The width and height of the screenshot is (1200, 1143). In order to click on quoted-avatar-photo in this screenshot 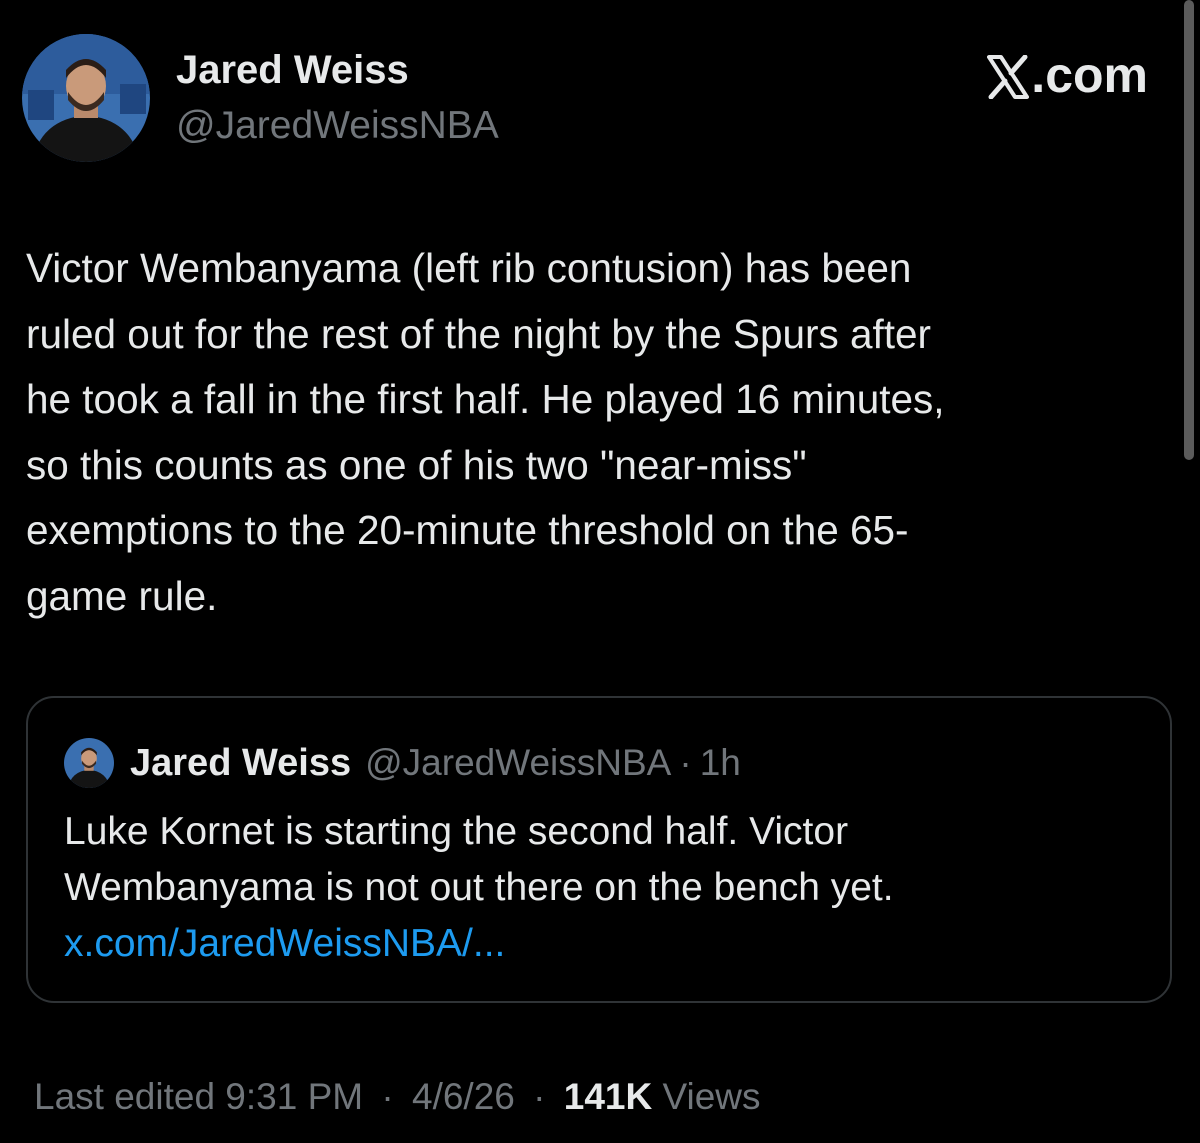, I will do `click(89, 763)`.